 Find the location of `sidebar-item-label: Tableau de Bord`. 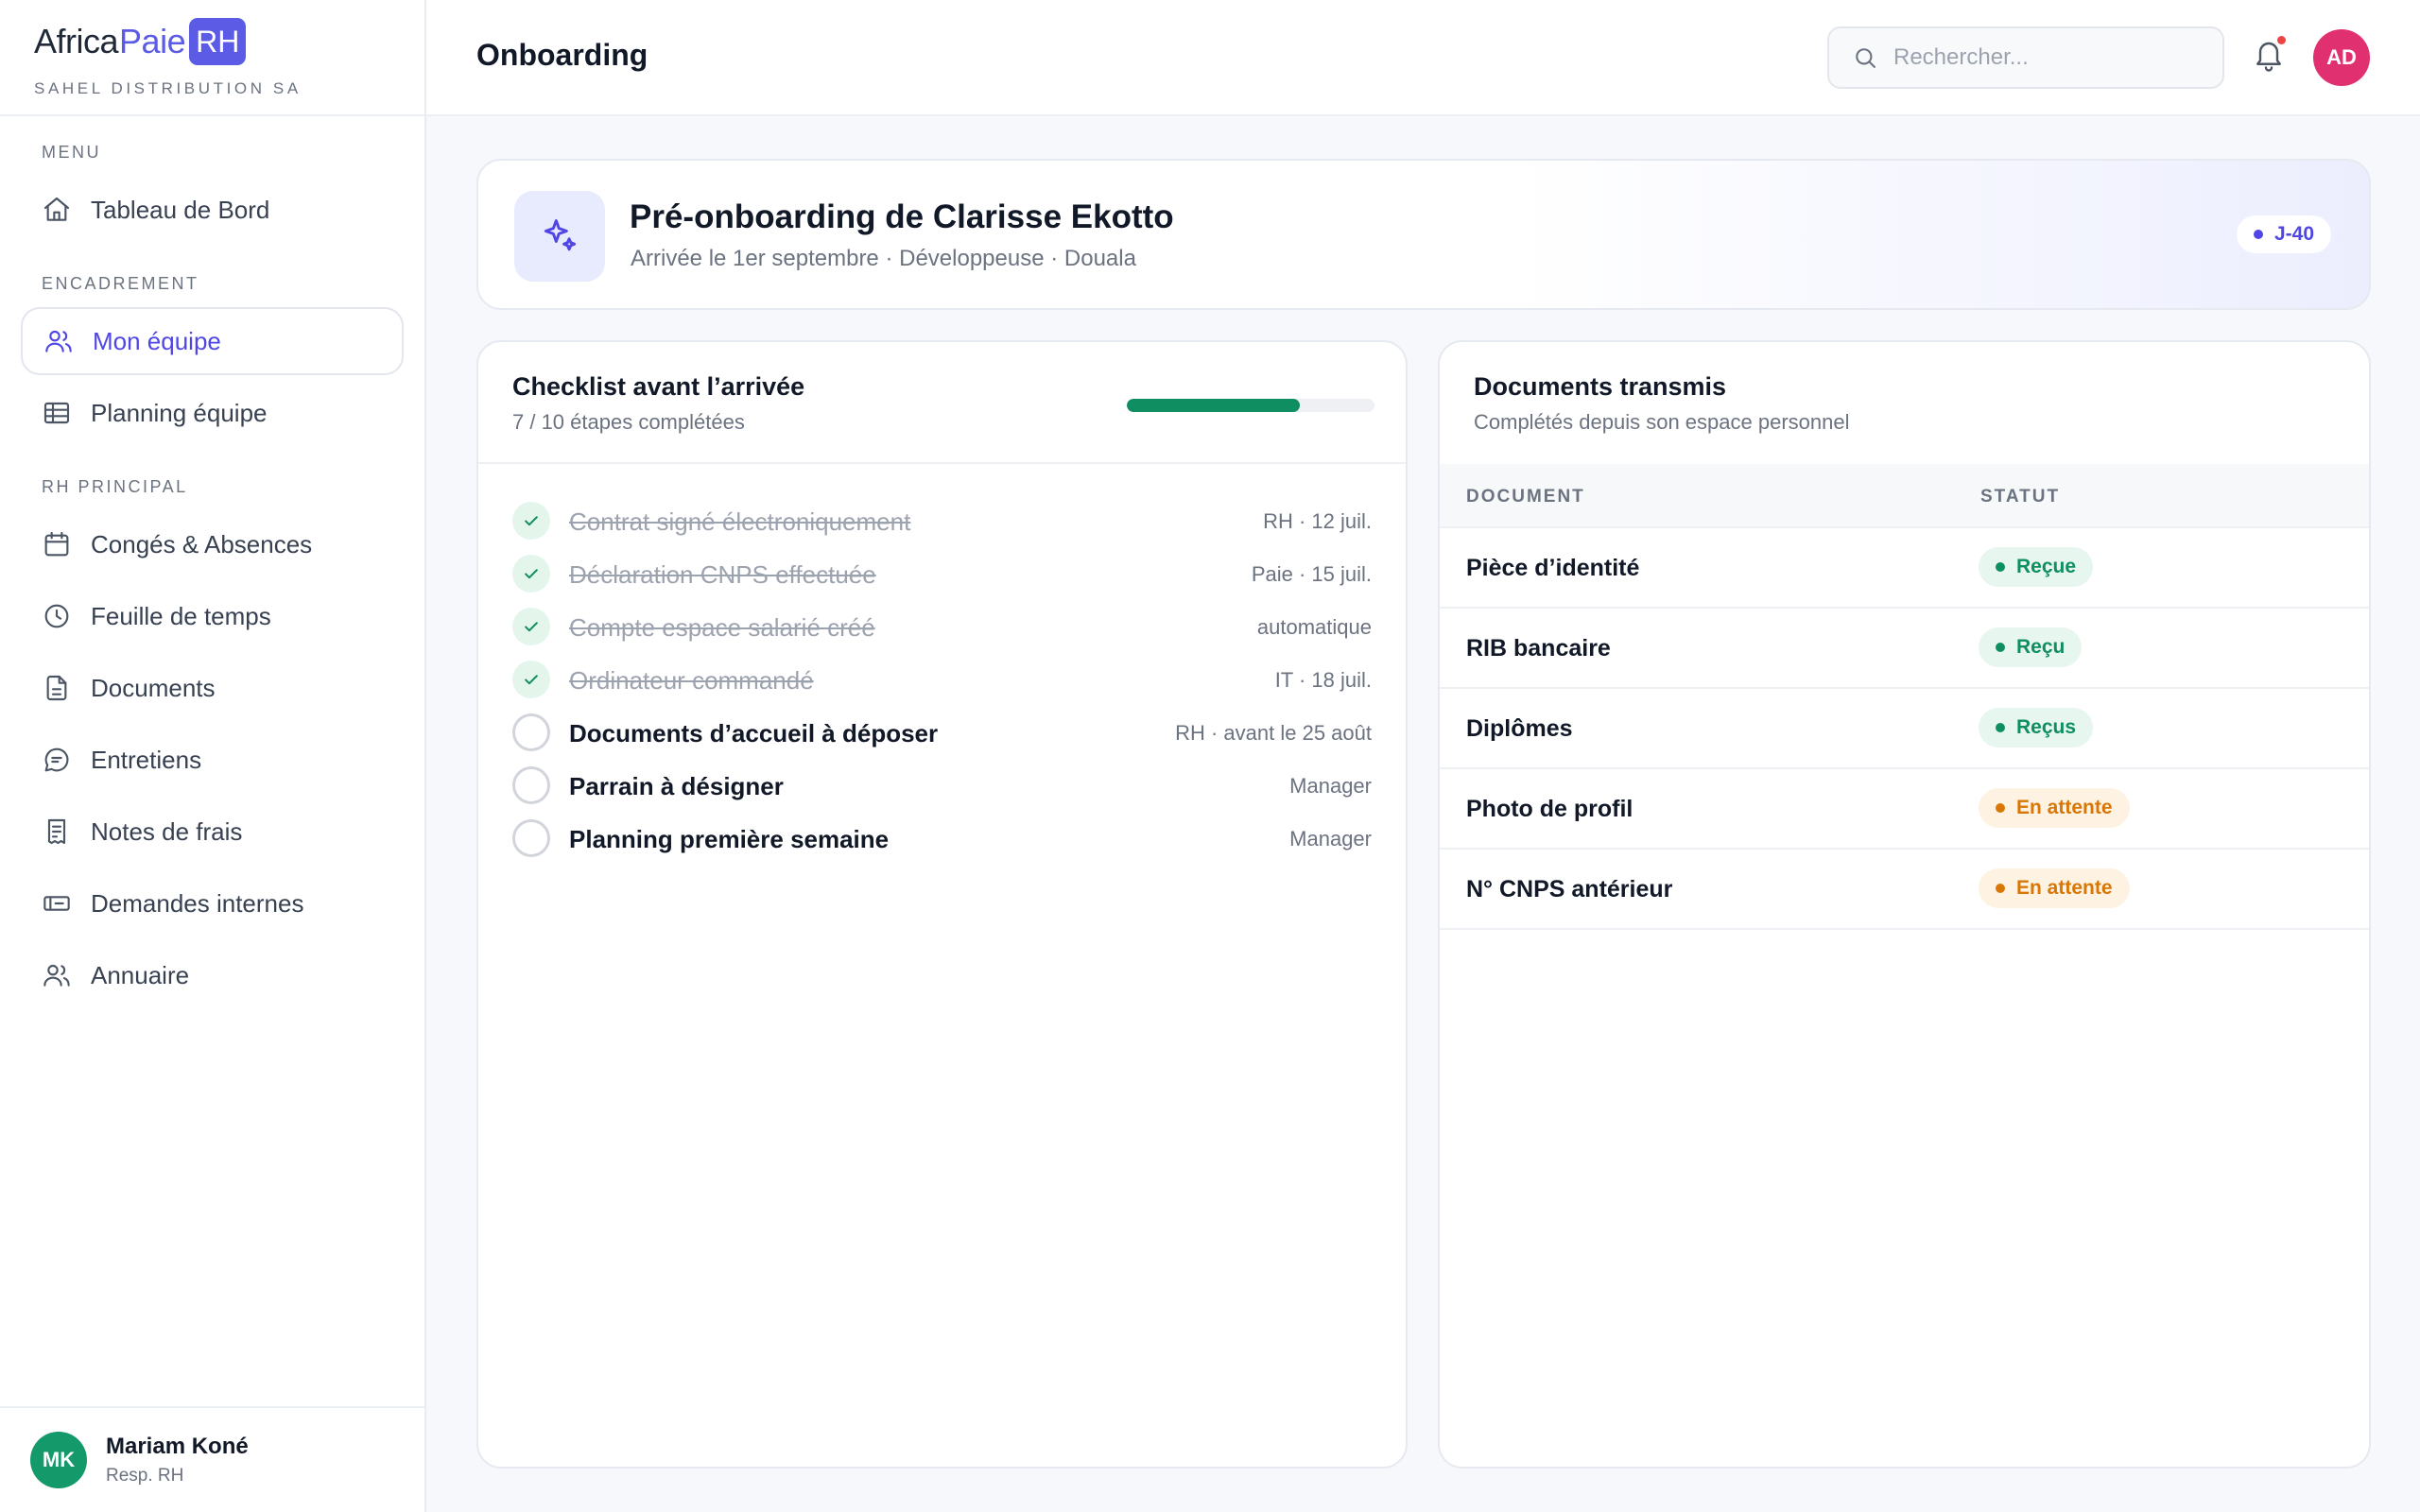

sidebar-item-label: Tableau de Bord is located at coordinates (180, 209).